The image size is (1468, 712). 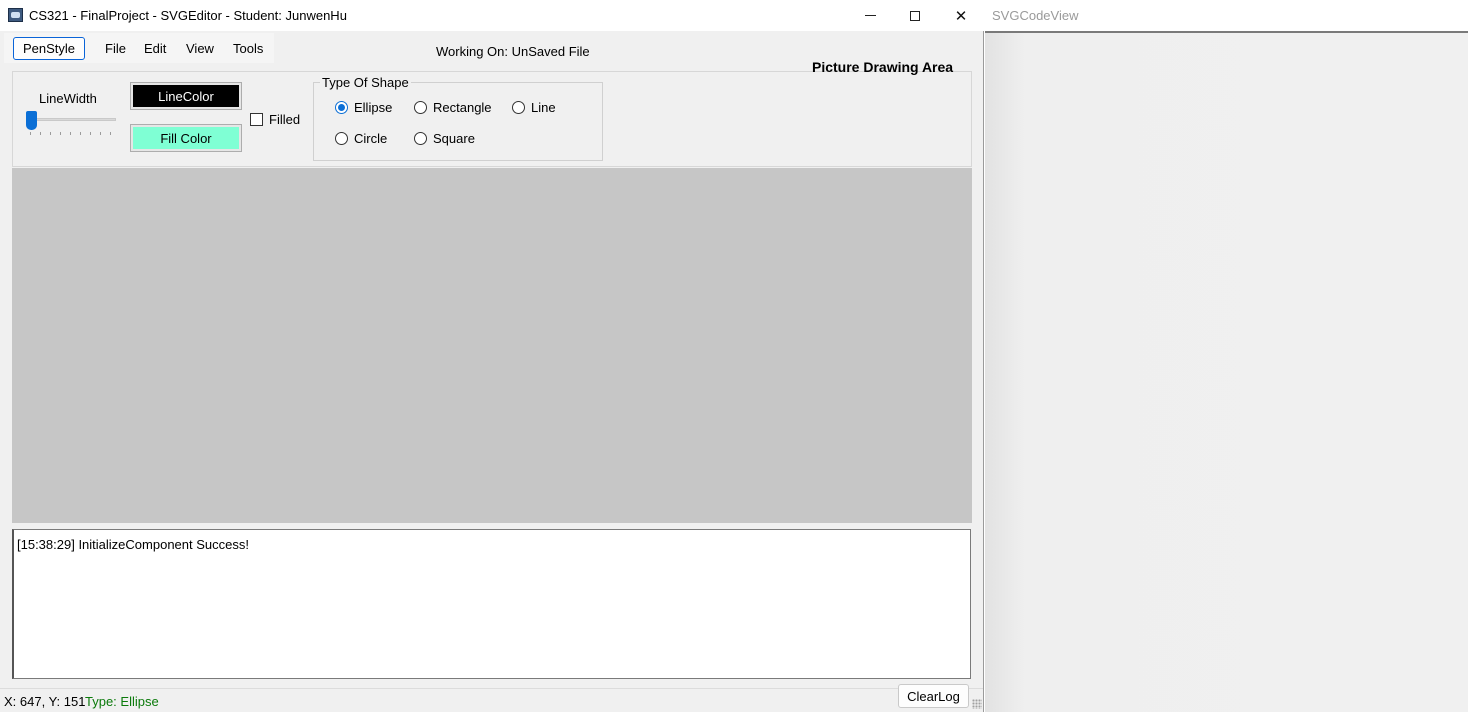 I want to click on menu-tools: Tools, so click(x=248, y=48).